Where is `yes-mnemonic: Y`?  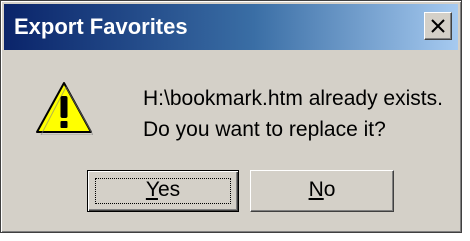 yes-mnemonic: Y is located at coordinates (151, 189).